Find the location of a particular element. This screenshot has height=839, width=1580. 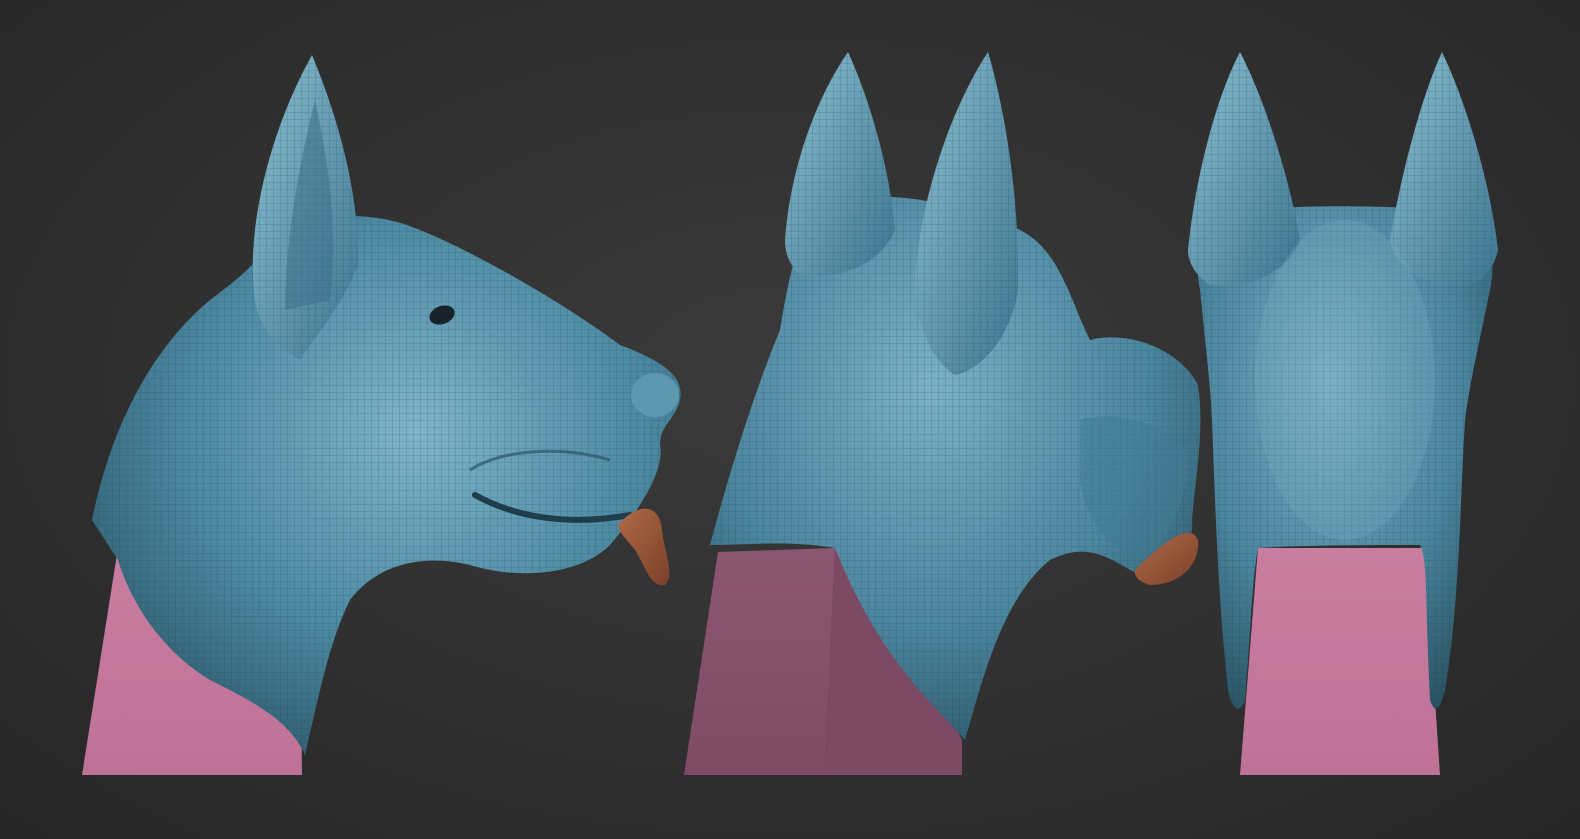

tongue is located at coordinates (644, 547).